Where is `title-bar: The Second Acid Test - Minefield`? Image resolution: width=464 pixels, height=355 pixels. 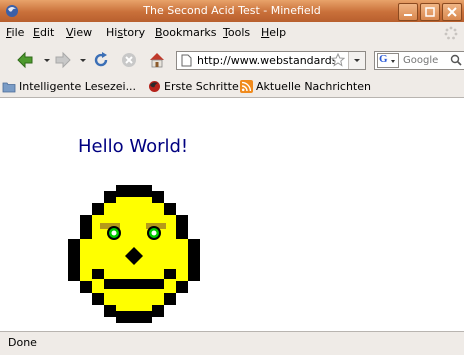 title-bar: The Second Acid Test - Minefield is located at coordinates (232, 11).